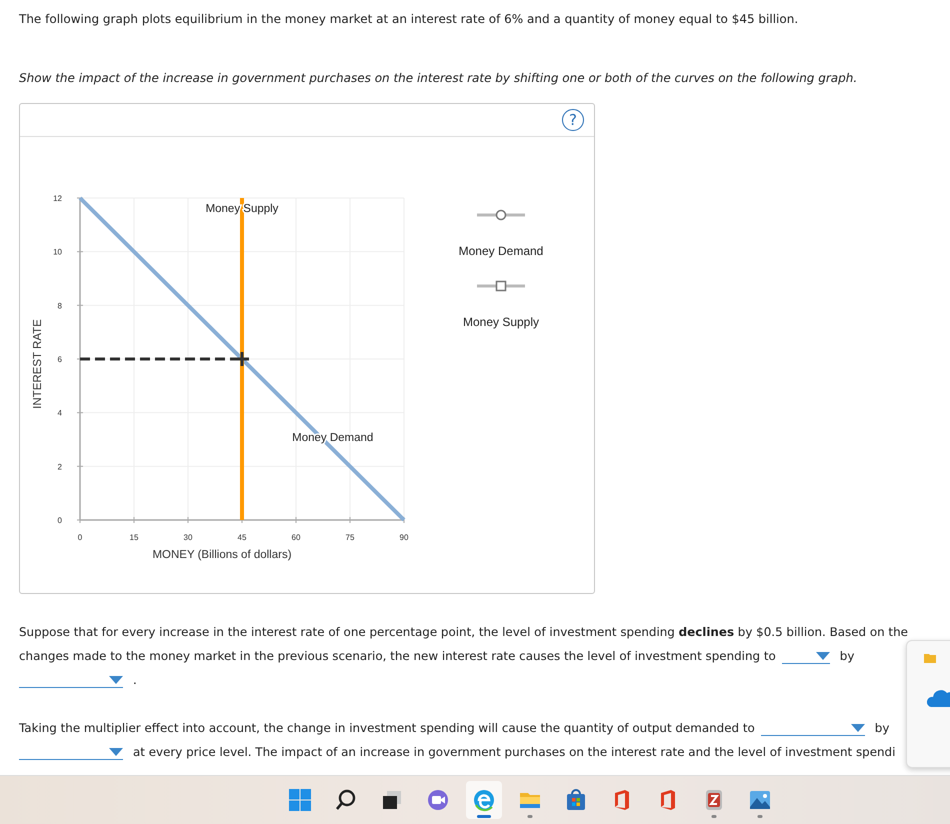 This screenshot has height=824, width=950. I want to click on tick-label: 90, so click(404, 537).